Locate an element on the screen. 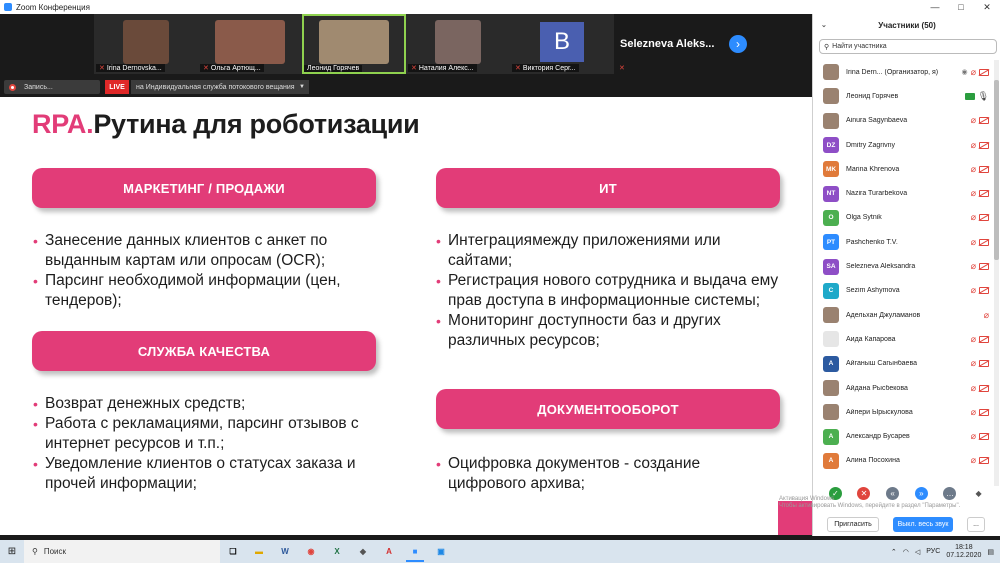 Image resolution: width=1000 pixels, height=563 pixels. minimize-button: — is located at coordinates (935, 7).